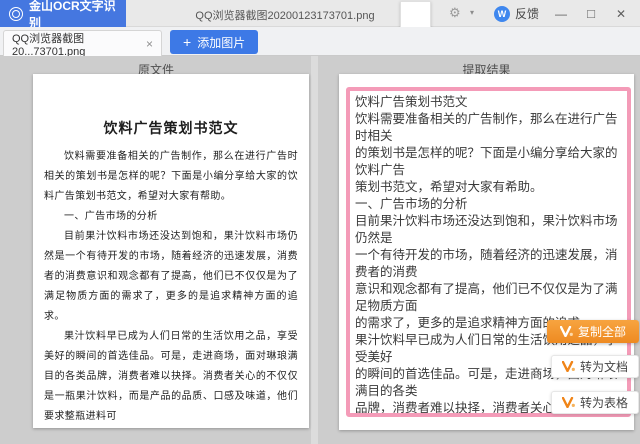 Image resolution: width=640 pixels, height=444 pixels. Describe the element at coordinates (527, 14) in the screenshot. I see `feedback-label: 反馈` at that location.